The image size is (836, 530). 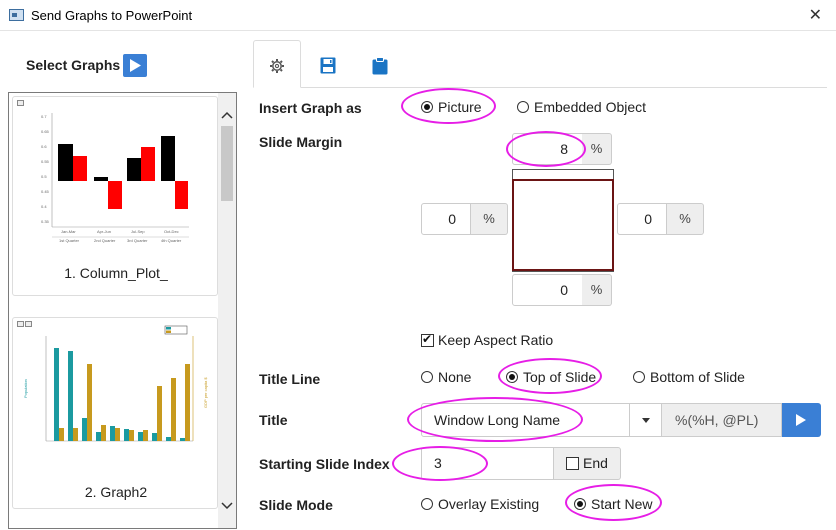 I want to click on margin-top-input: 8, so click(x=547, y=149).